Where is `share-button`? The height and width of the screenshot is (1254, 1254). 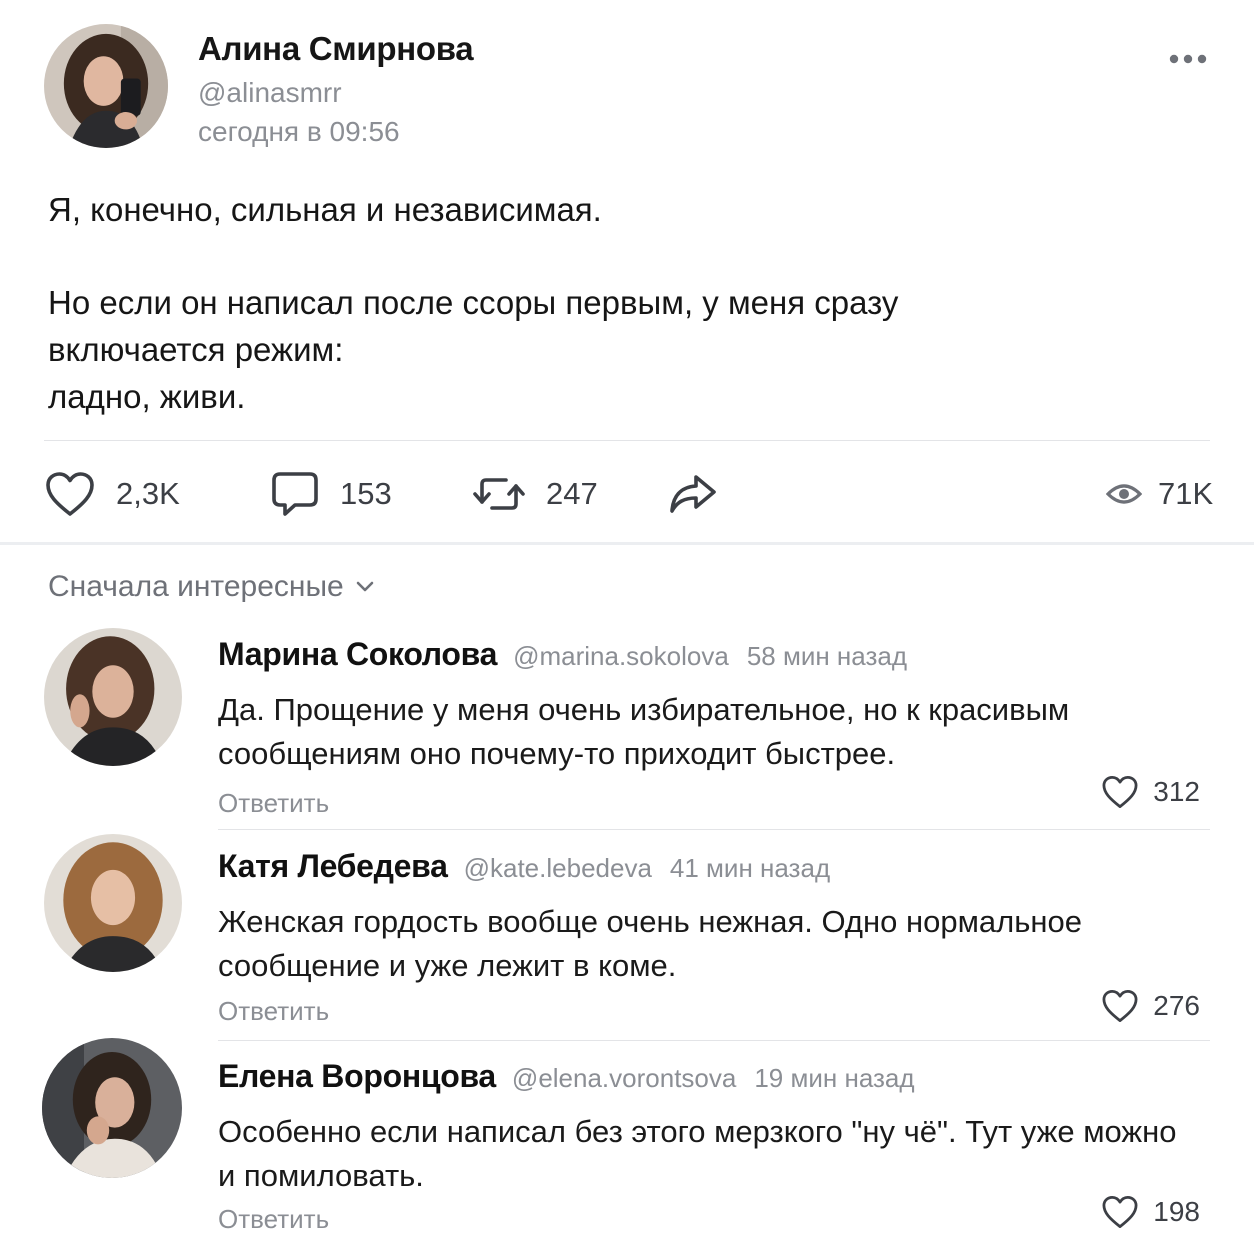 share-button is located at coordinates (693, 494).